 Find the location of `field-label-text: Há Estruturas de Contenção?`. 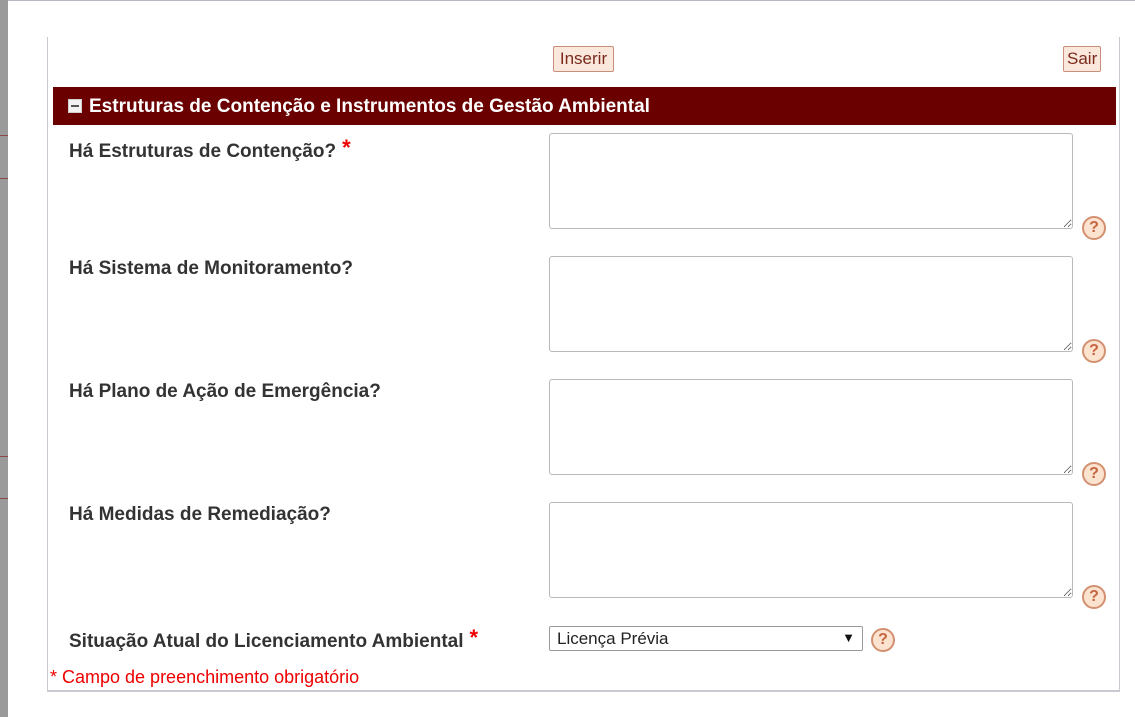

field-label-text: Há Estruturas de Contenção? is located at coordinates (203, 151).